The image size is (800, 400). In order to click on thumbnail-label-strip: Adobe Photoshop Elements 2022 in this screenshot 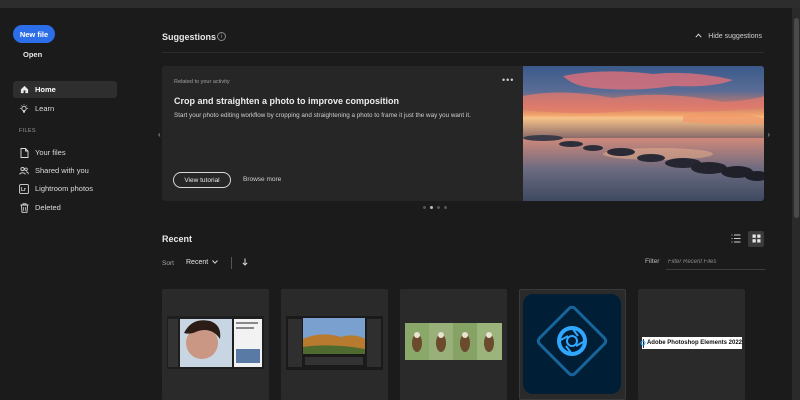, I will do `click(691, 343)`.